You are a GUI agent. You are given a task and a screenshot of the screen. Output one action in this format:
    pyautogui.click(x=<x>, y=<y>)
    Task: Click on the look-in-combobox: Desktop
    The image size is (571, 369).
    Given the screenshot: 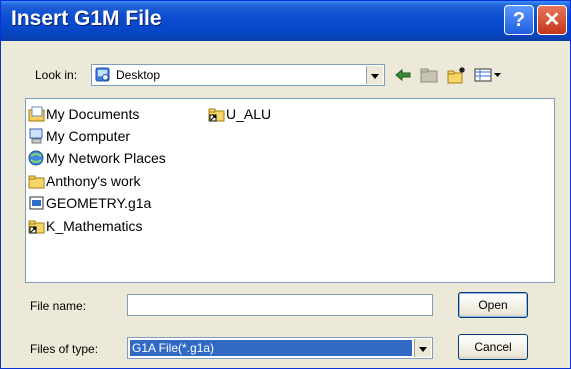 What is the action you would take?
    pyautogui.click(x=238, y=75)
    